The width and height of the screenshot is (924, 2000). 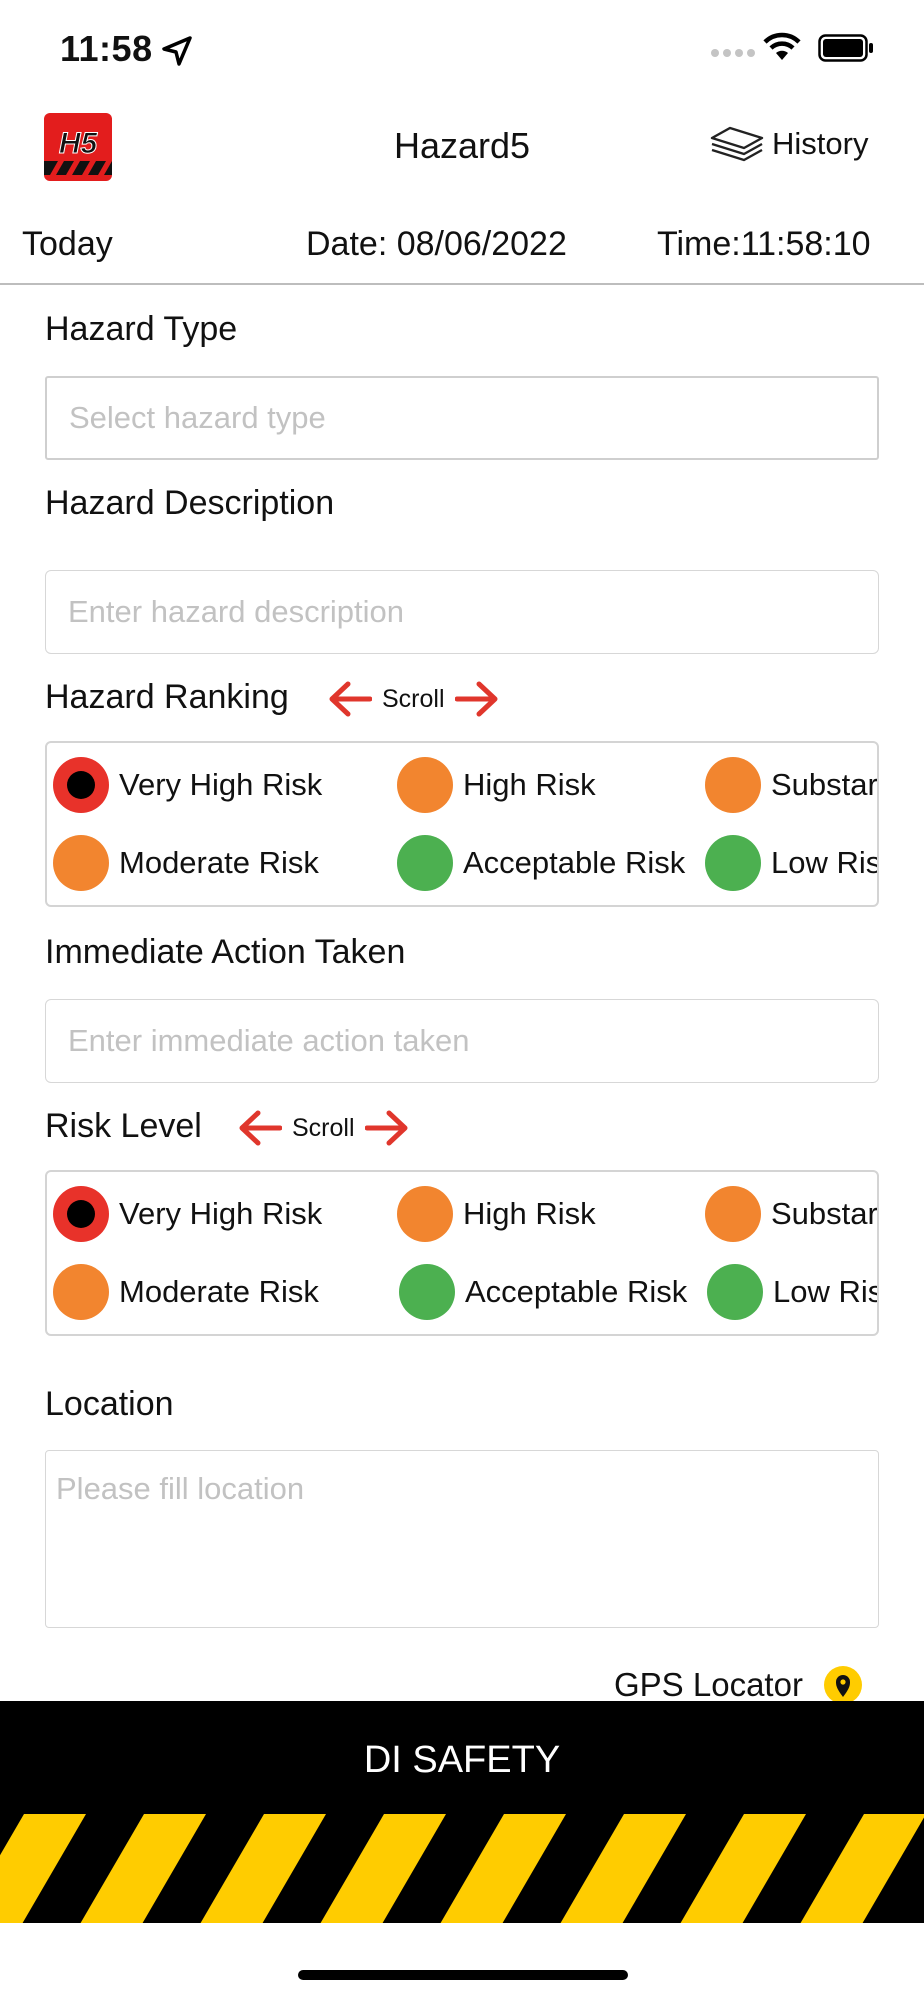 I want to click on location-textarea, so click(x=462, y=1539).